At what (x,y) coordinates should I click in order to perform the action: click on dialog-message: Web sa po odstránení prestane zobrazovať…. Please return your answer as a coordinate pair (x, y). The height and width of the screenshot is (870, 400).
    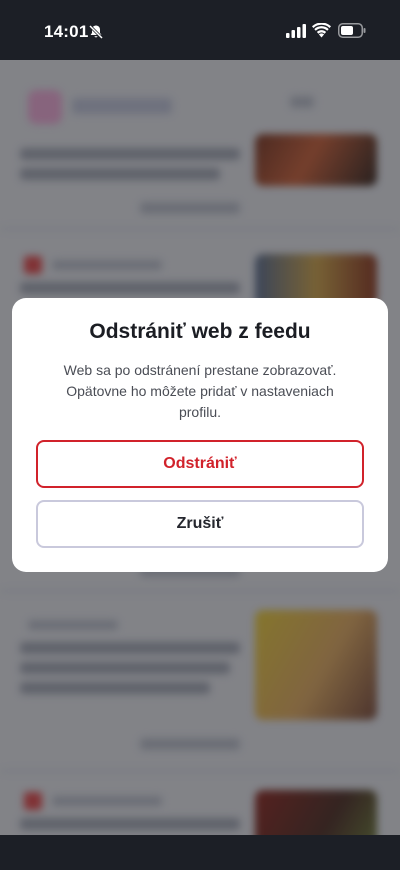
    Looking at the image, I should click on (200, 391).